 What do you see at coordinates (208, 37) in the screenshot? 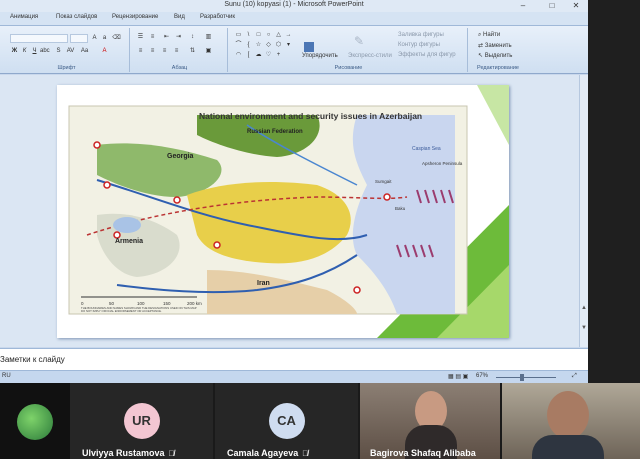
I see `columns-icon: ▥` at bounding box center [208, 37].